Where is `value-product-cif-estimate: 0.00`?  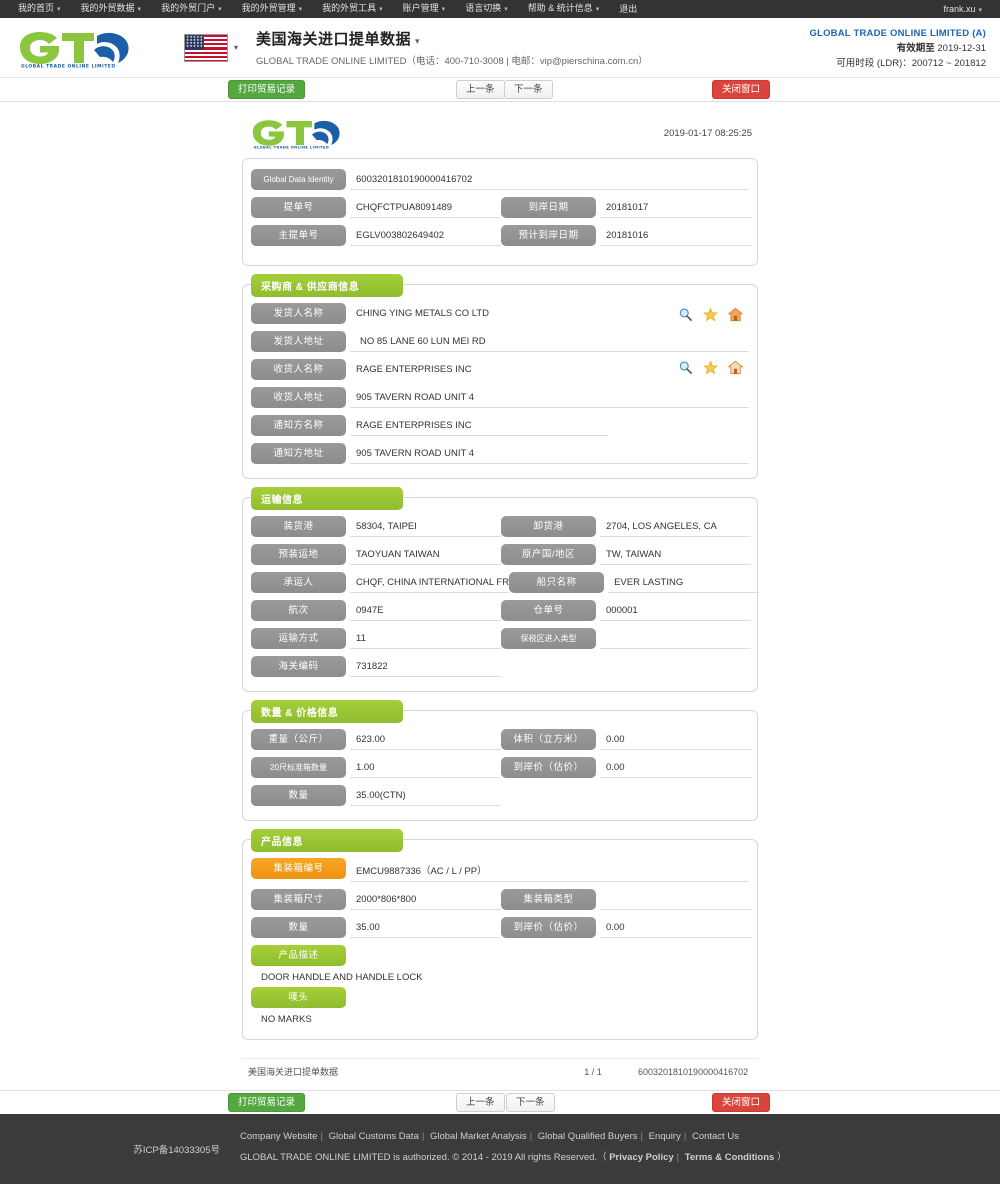 value-product-cif-estimate: 0.00 is located at coordinates (675, 927).